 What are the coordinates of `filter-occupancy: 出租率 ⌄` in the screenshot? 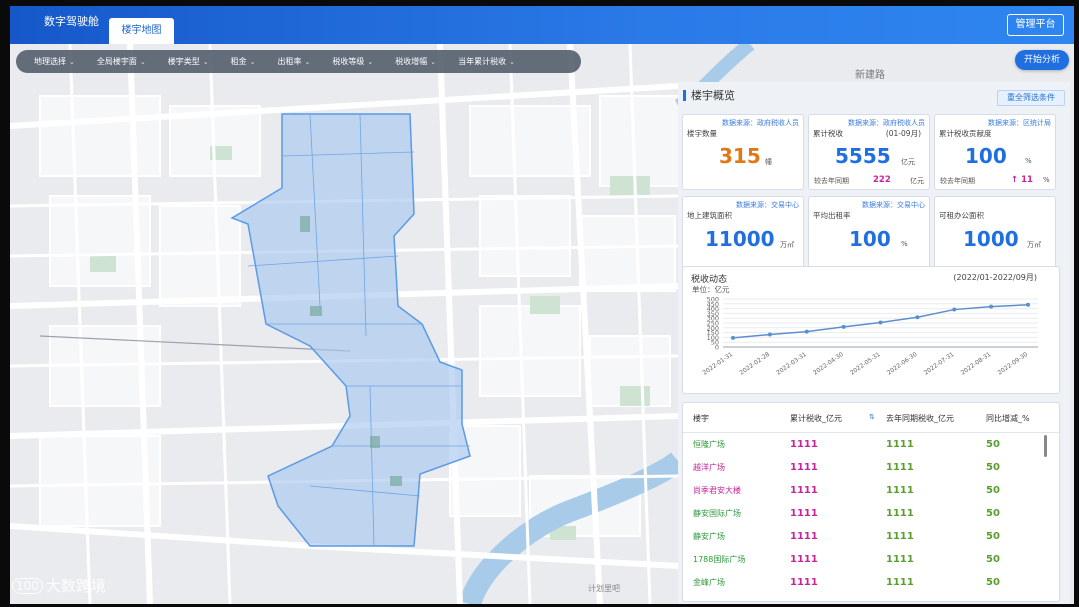 It's located at (294, 61).